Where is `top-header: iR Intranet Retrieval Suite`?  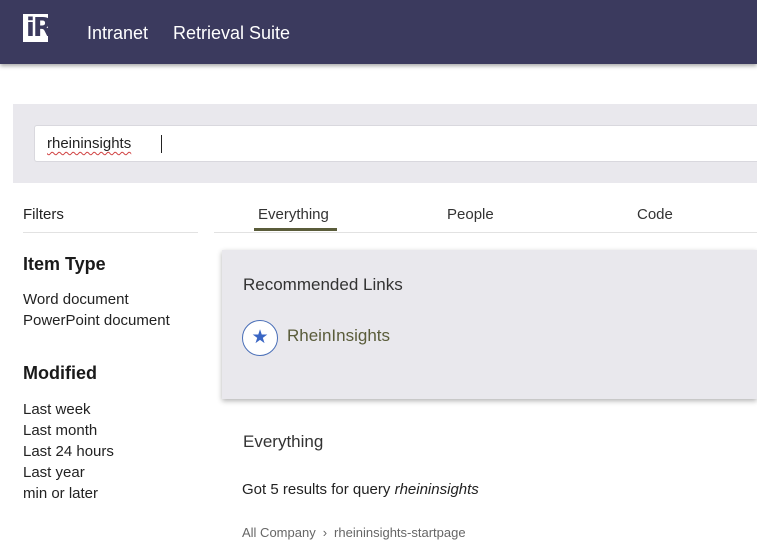 top-header: iR Intranet Retrieval Suite is located at coordinates (378, 32).